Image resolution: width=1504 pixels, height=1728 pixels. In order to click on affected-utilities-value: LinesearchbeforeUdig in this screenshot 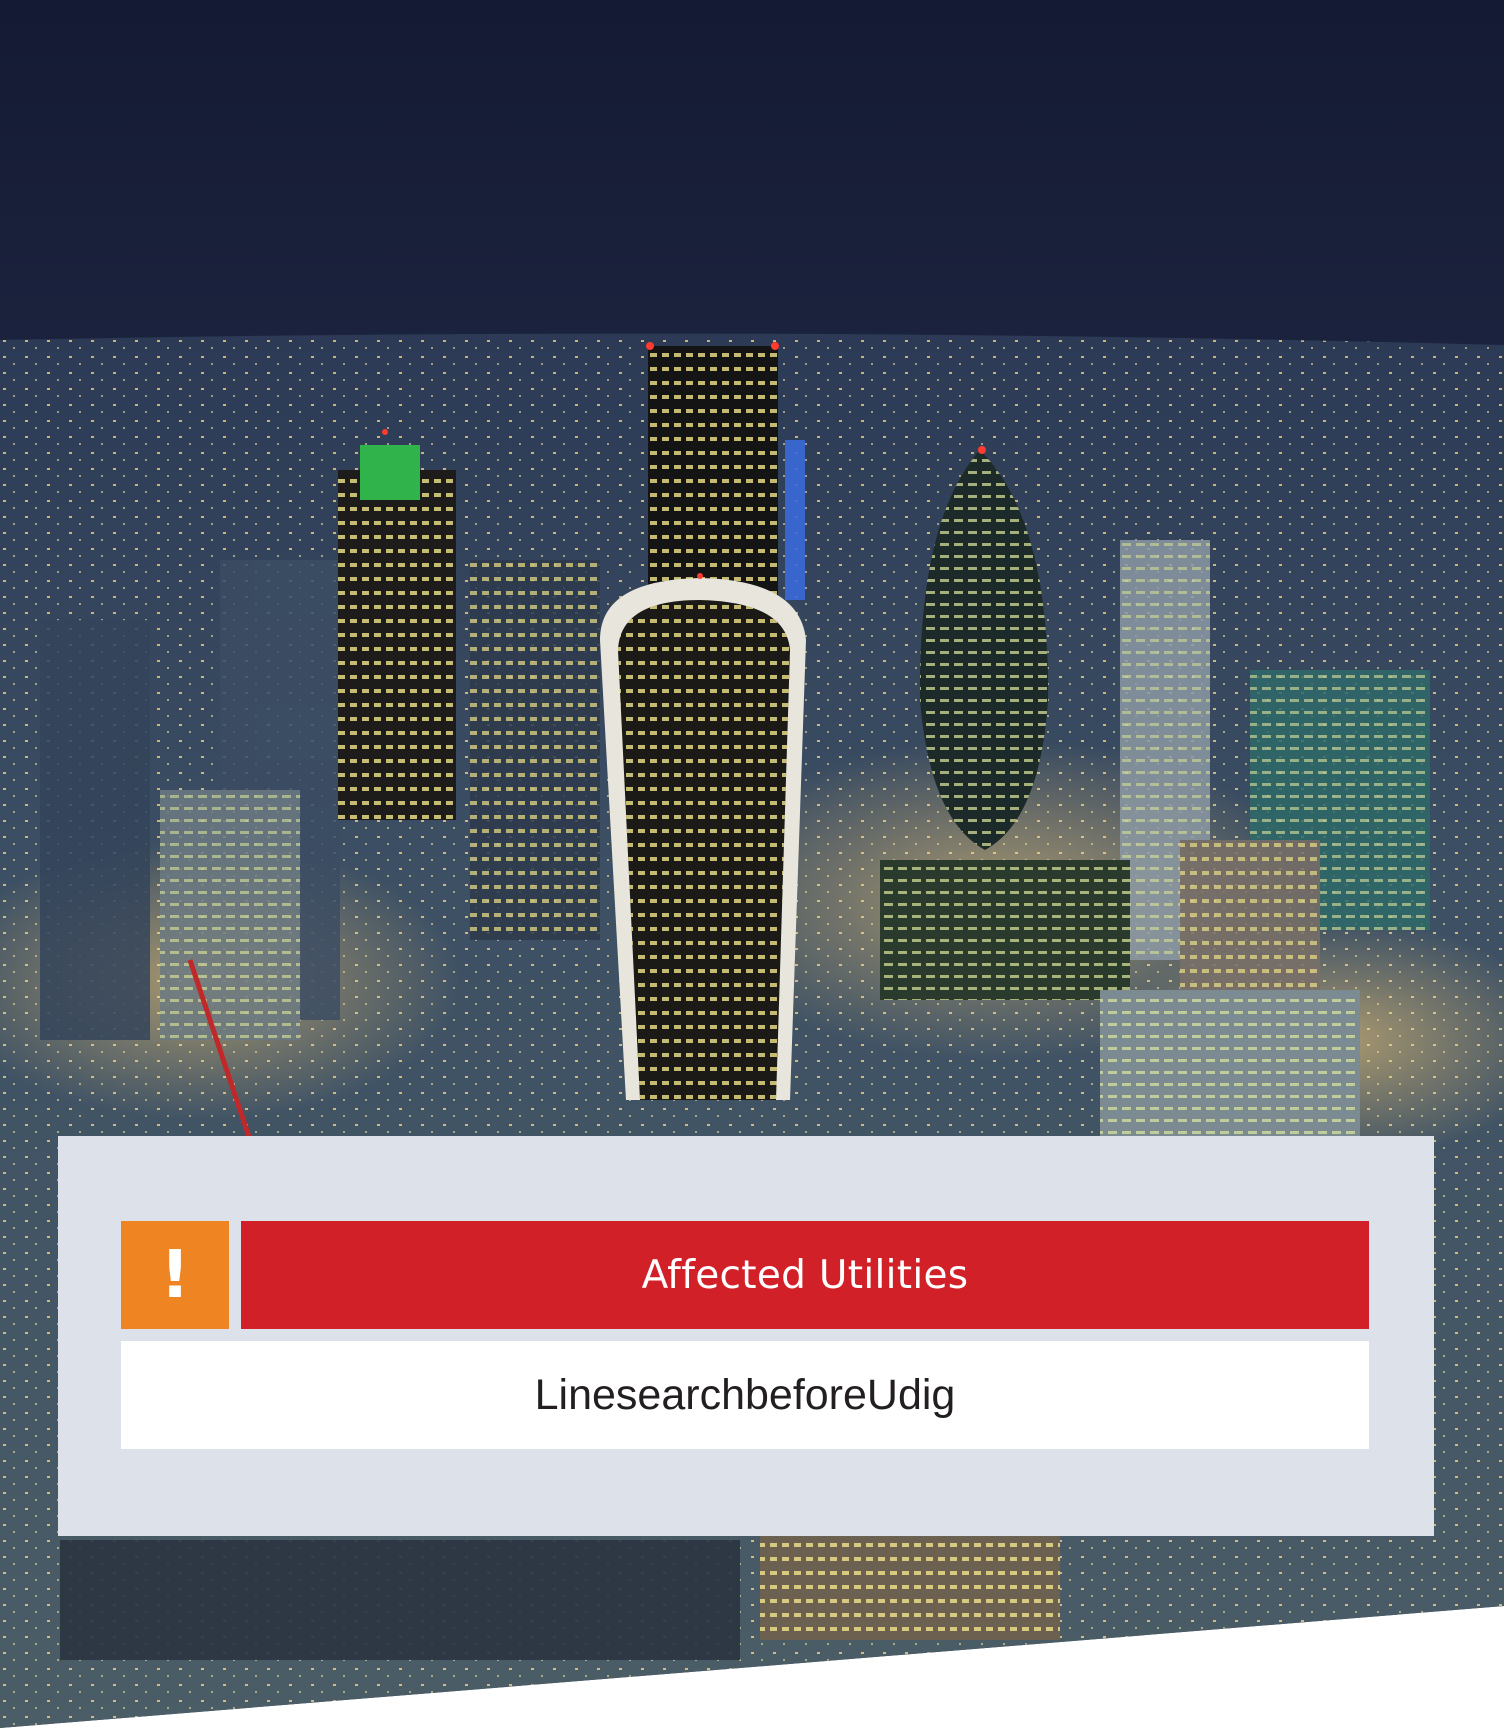, I will do `click(745, 1394)`.